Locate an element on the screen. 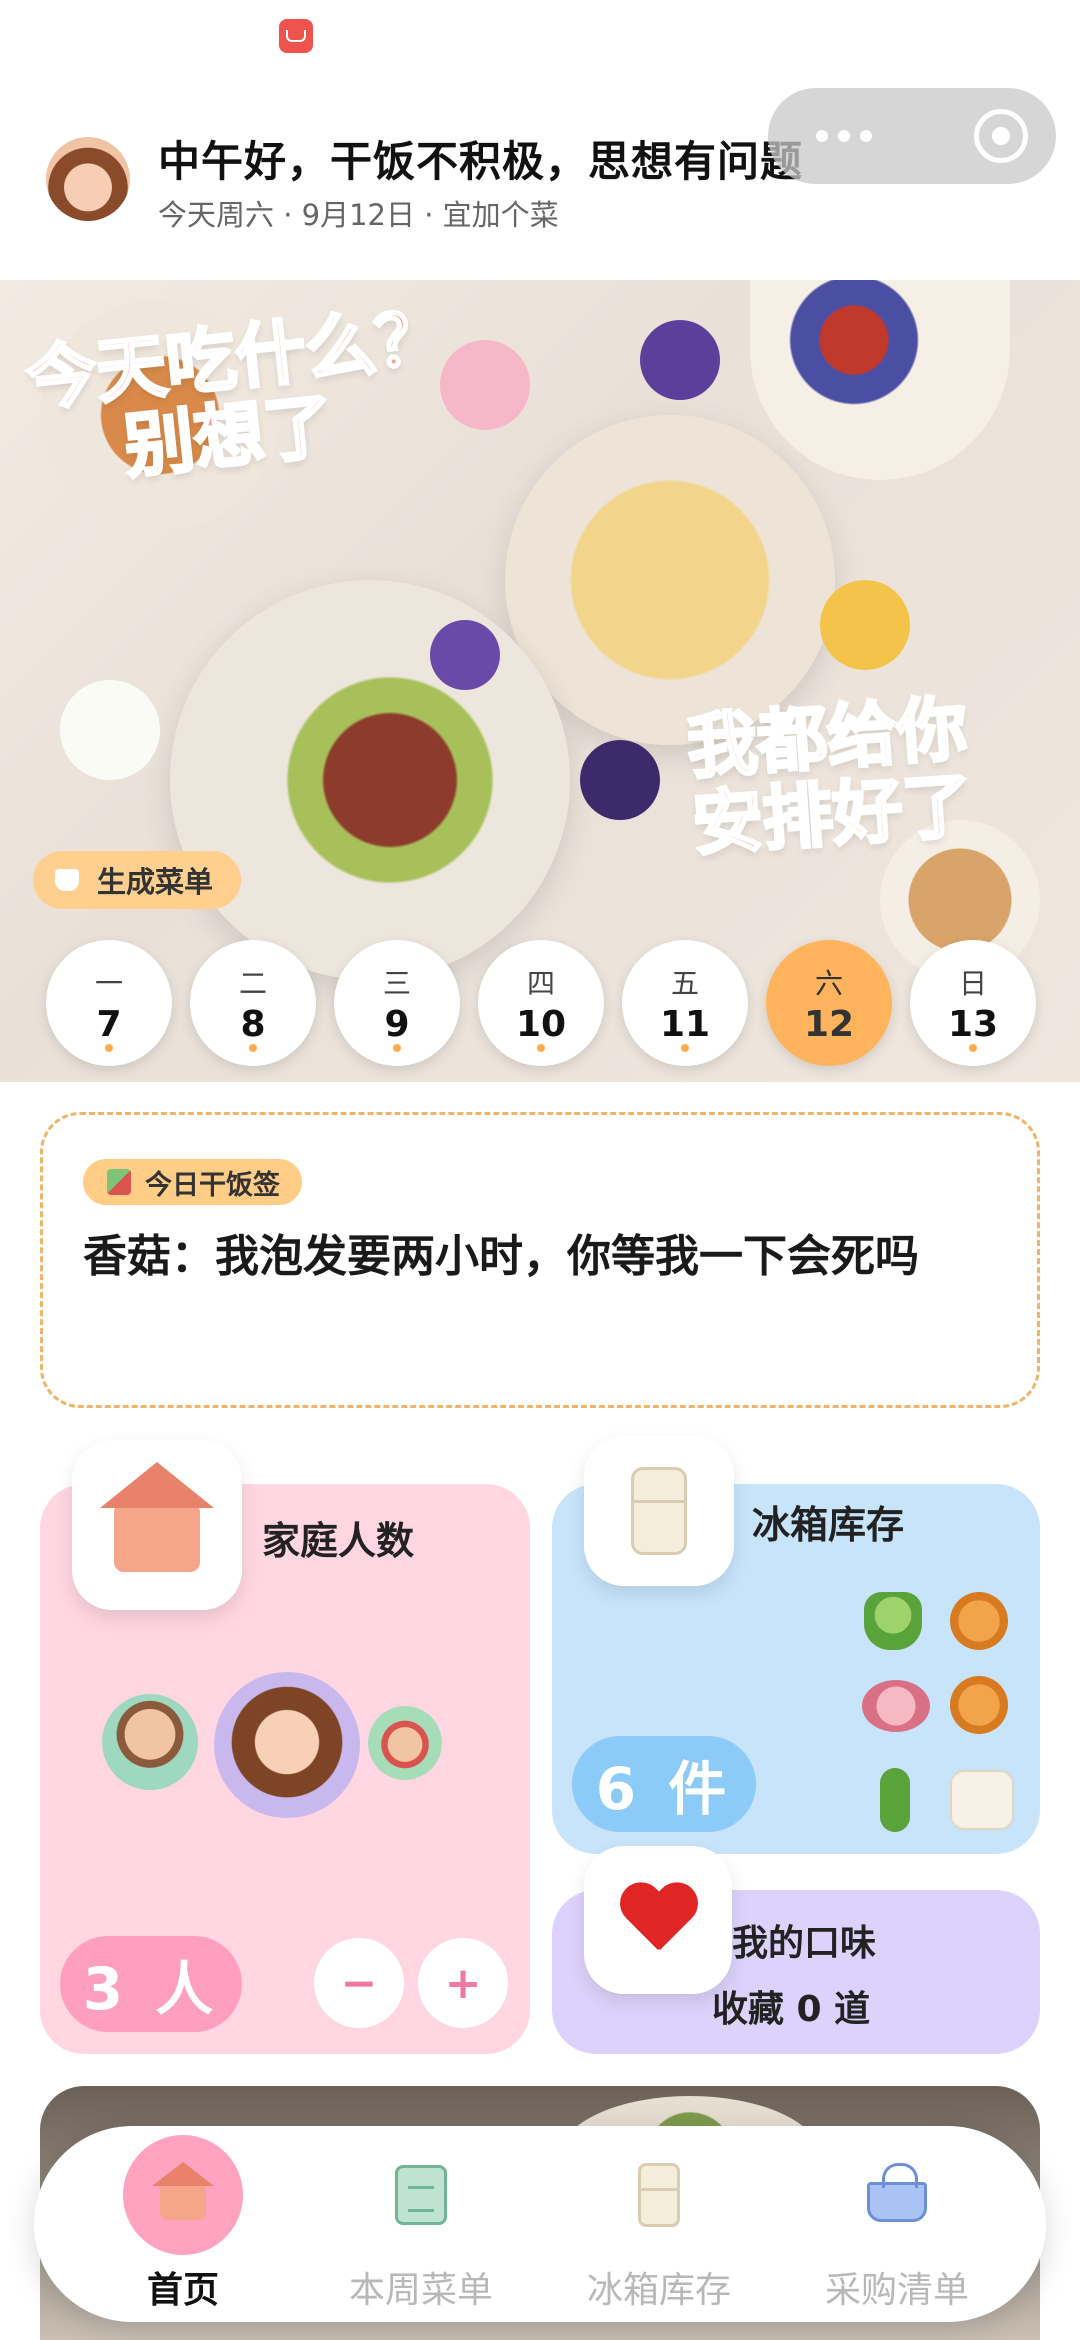 Image resolution: width=1080 pixels, height=2340 pixels. tab-label: 首页 is located at coordinates (182, 2290).